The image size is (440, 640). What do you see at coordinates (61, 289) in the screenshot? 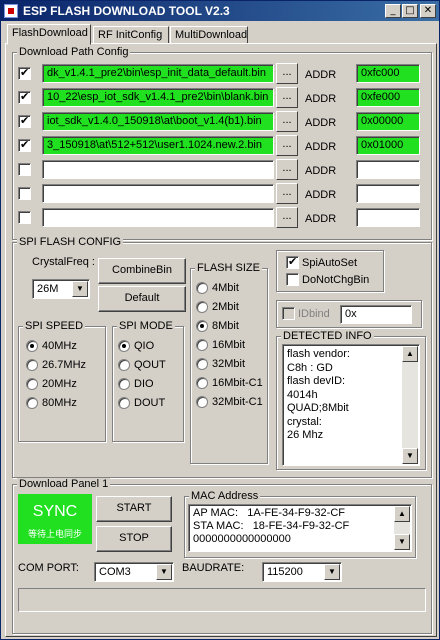
I see `crystal-freq-select: 26M ▼` at bounding box center [61, 289].